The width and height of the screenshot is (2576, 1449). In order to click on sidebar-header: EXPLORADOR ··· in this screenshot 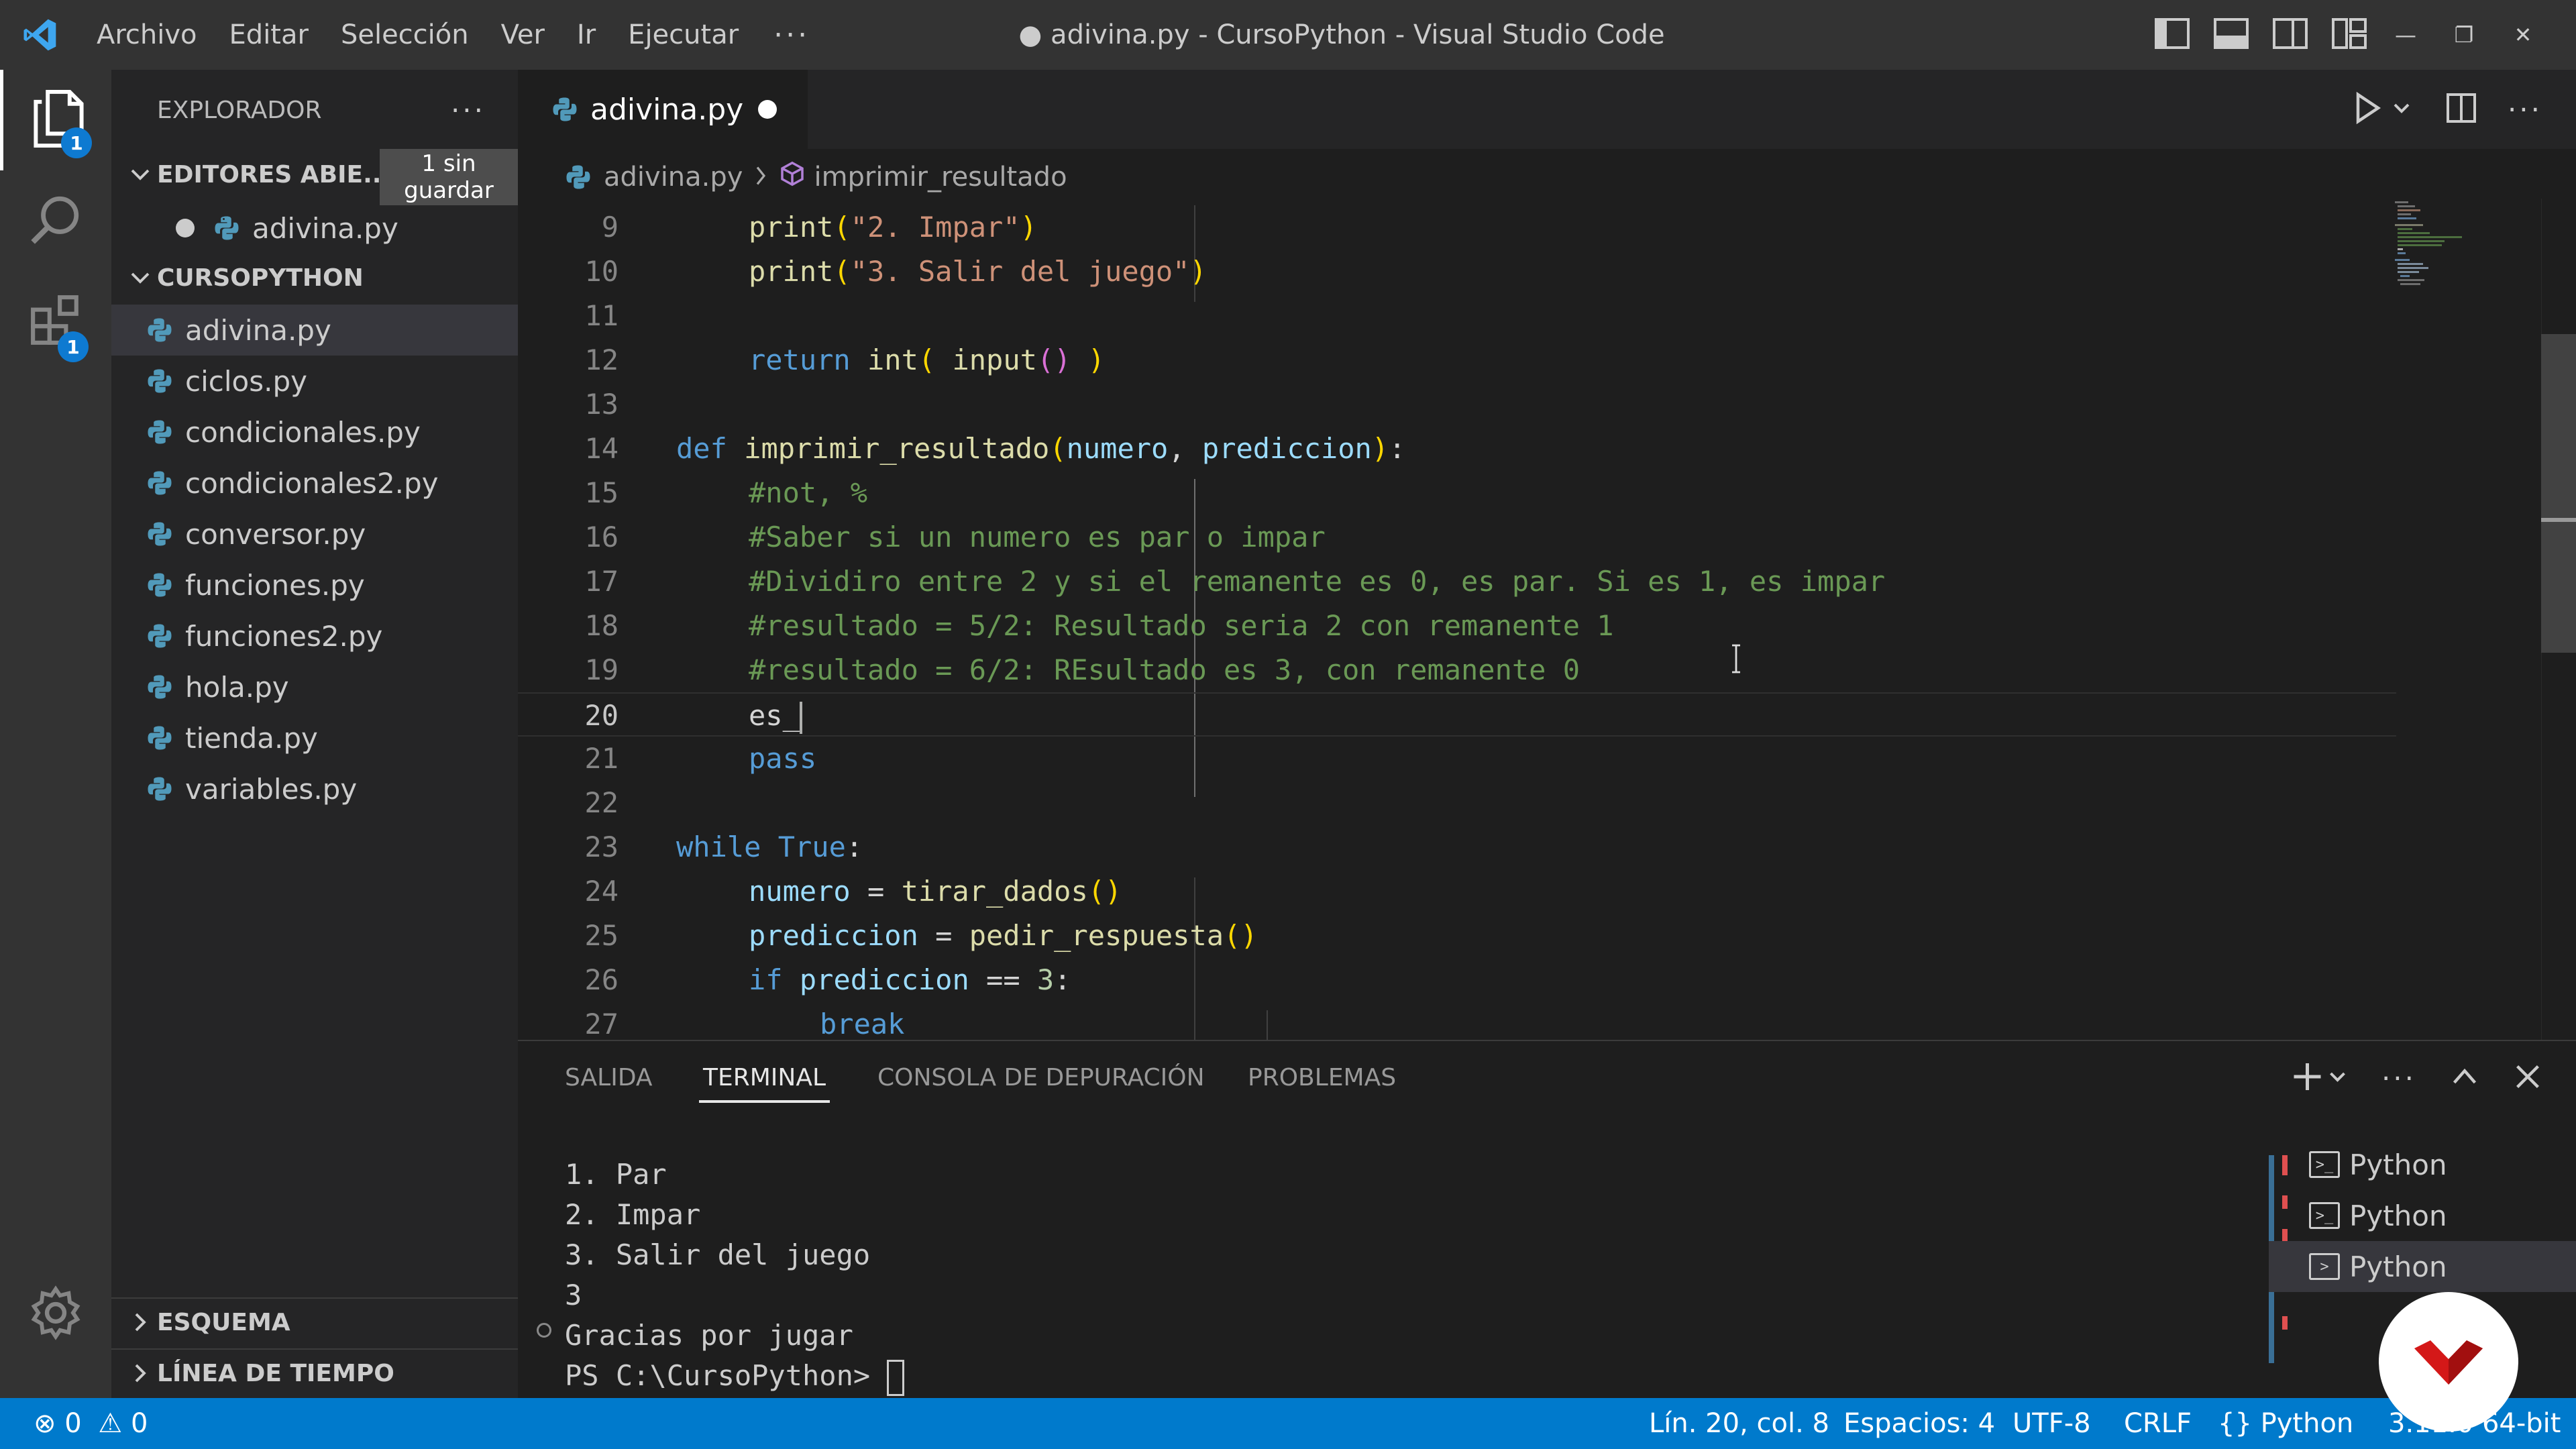, I will do `click(314, 110)`.